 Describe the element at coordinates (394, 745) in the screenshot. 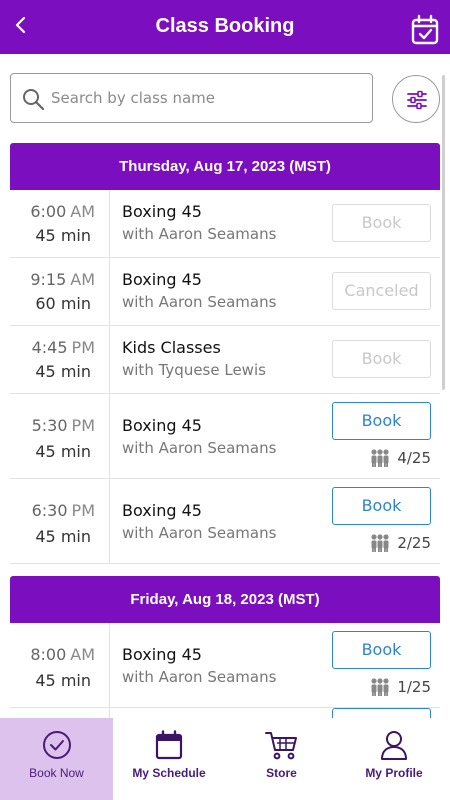

I see `user-icon` at that location.